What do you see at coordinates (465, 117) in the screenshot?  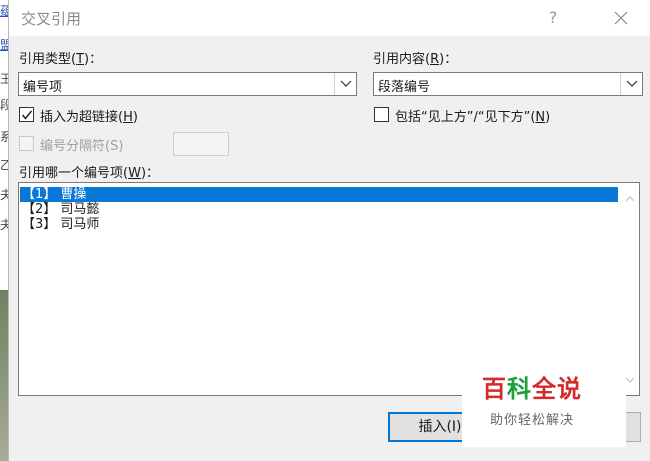 I see `include-above-below-text: 包括“见上方”/“见下方”(` at bounding box center [465, 117].